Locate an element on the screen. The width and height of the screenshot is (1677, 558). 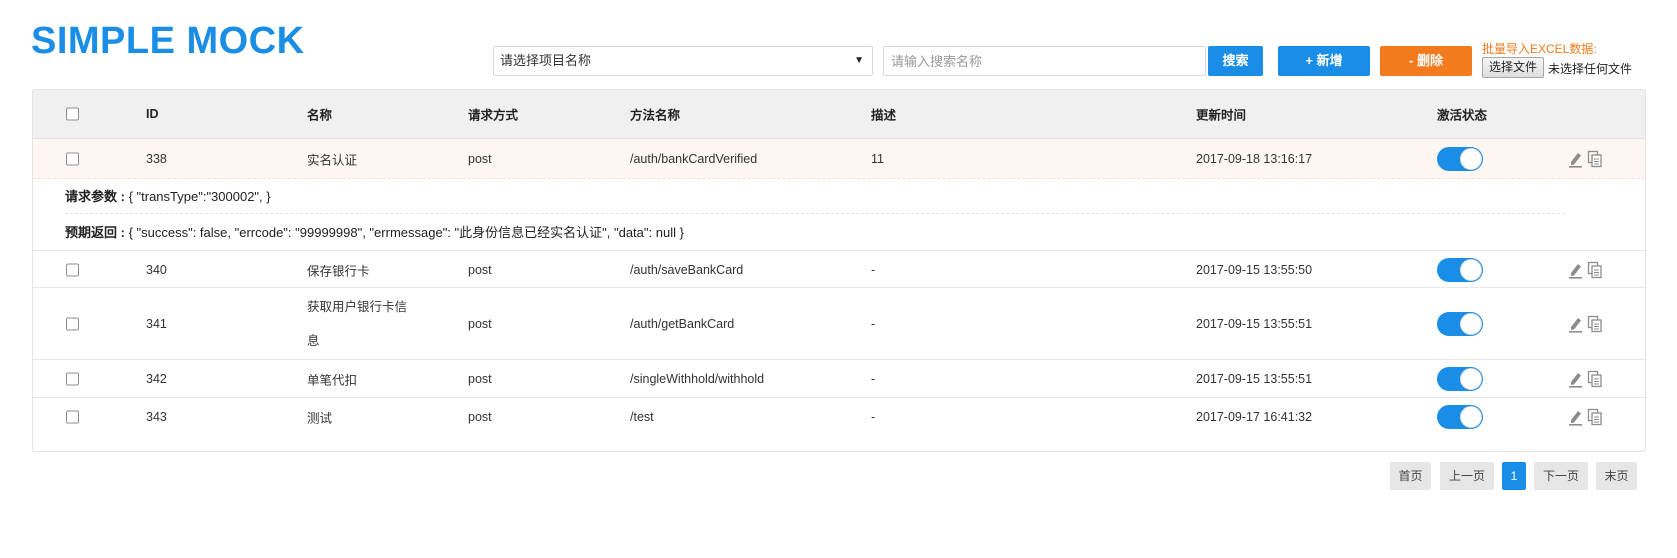
project-select: 请选择项目名称 ▼ is located at coordinates (683, 61).